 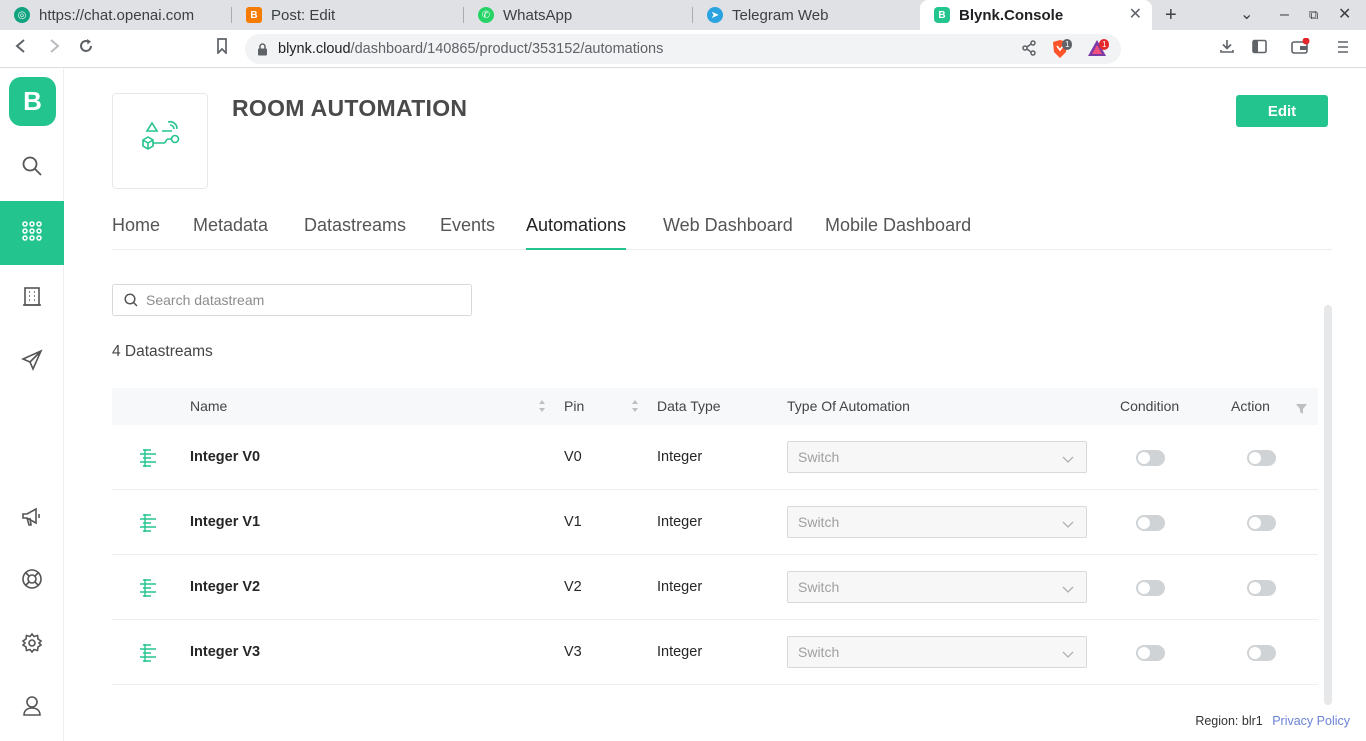 I want to click on datastream-pin: V3, so click(x=573, y=652).